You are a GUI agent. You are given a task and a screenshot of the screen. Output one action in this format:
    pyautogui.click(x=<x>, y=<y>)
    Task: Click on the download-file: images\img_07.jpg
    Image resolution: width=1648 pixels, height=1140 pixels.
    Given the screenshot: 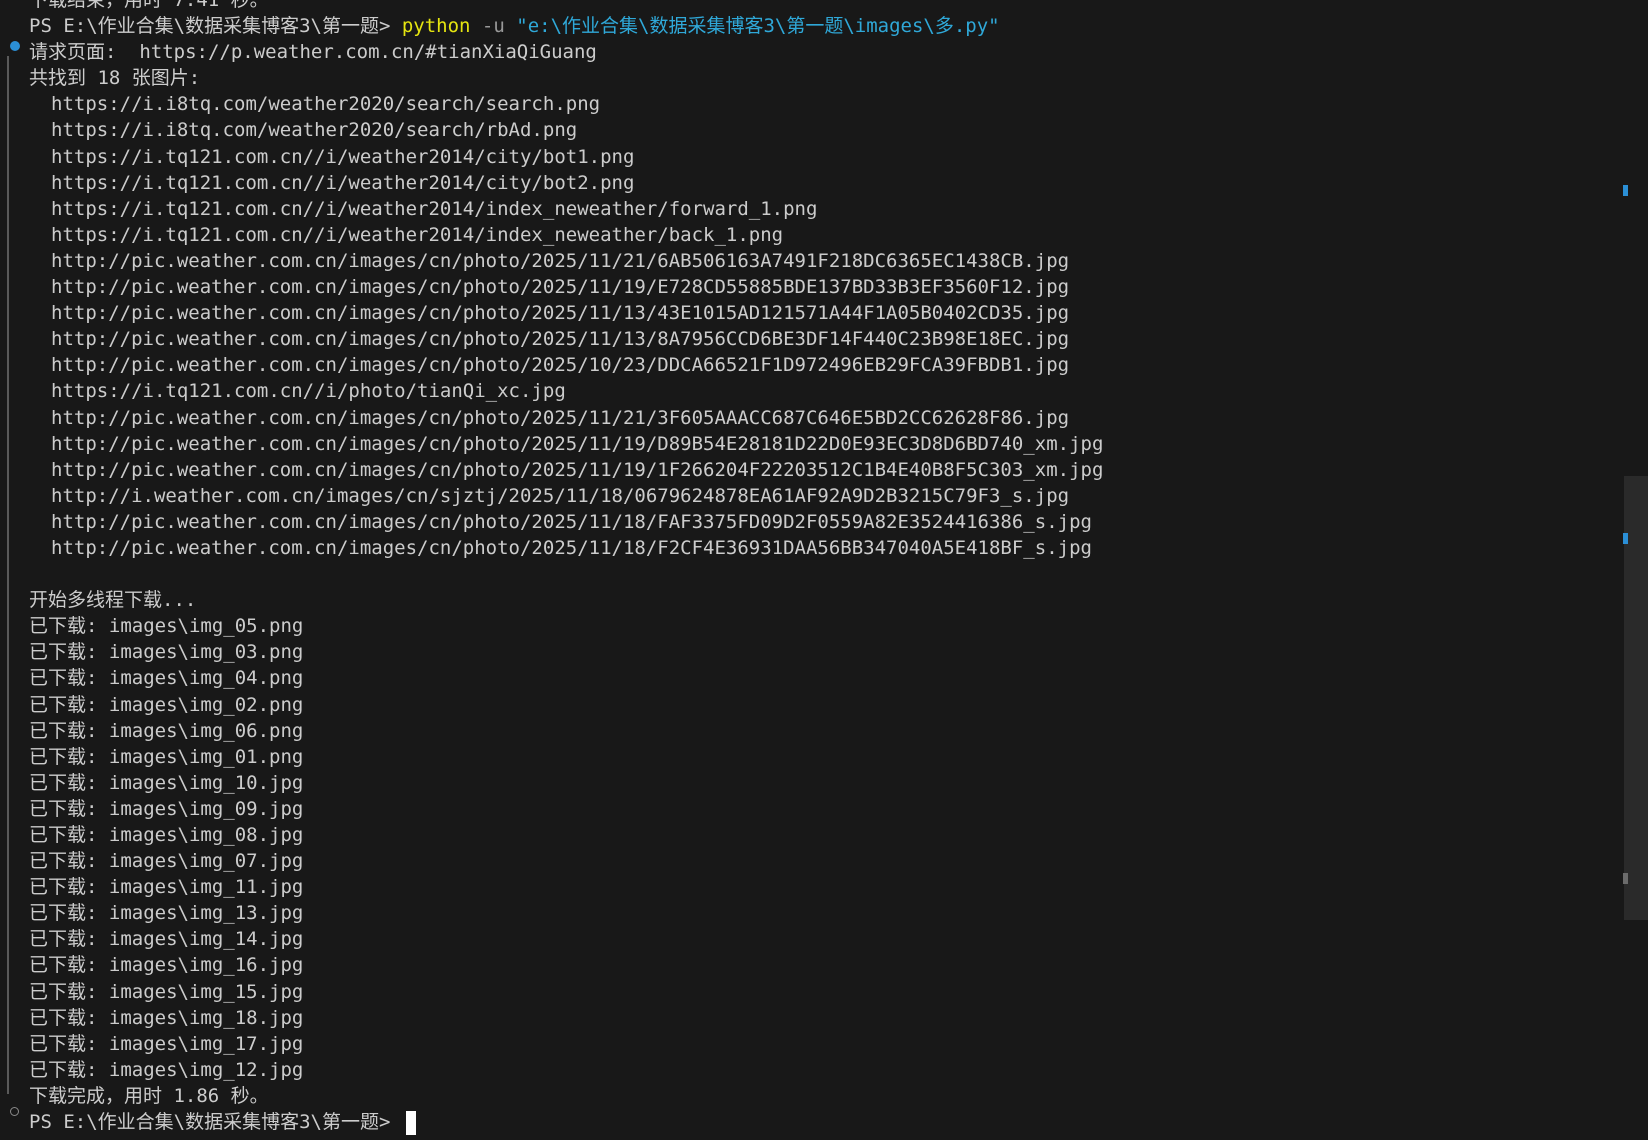 What is the action you would take?
    pyautogui.click(x=206, y=861)
    